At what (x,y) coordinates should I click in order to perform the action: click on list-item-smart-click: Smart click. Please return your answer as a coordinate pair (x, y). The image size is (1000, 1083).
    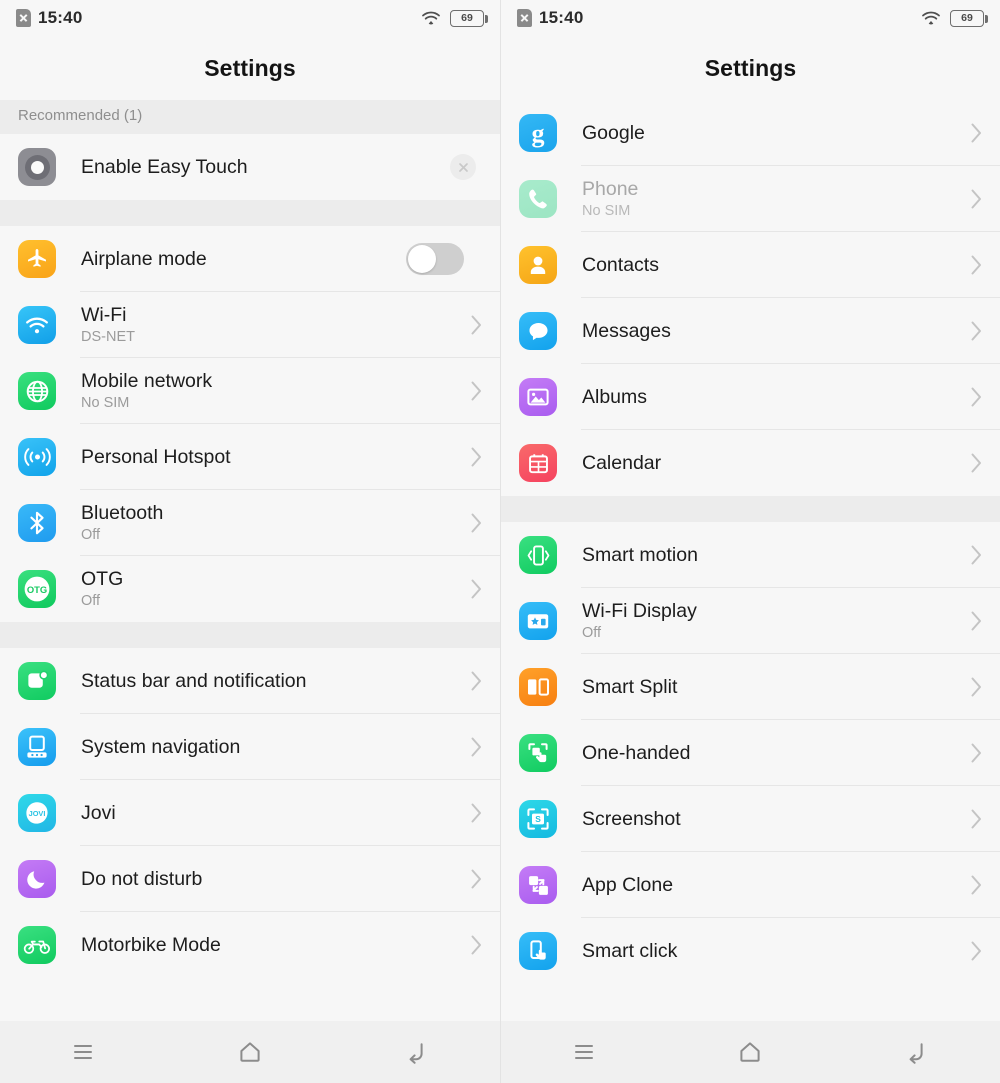
    Looking at the image, I should click on (750, 951).